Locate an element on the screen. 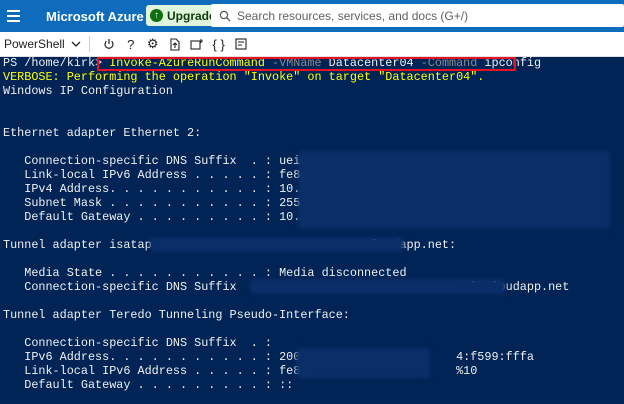 This screenshot has width=624, height=404. command-highlight-box is located at coordinates (306, 64).